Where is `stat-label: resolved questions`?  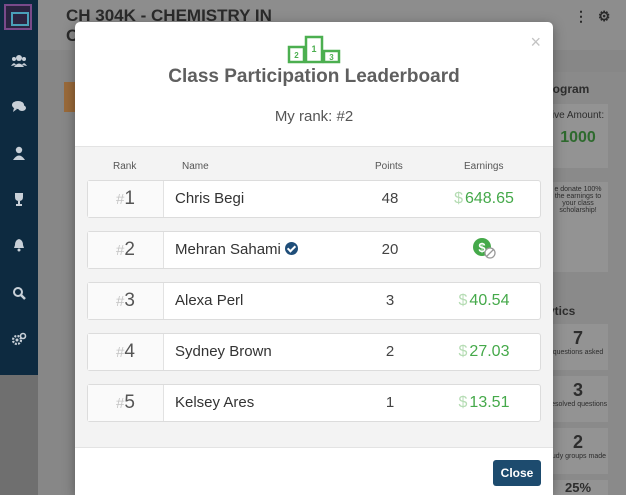
stat-label: resolved questions is located at coordinates (578, 404).